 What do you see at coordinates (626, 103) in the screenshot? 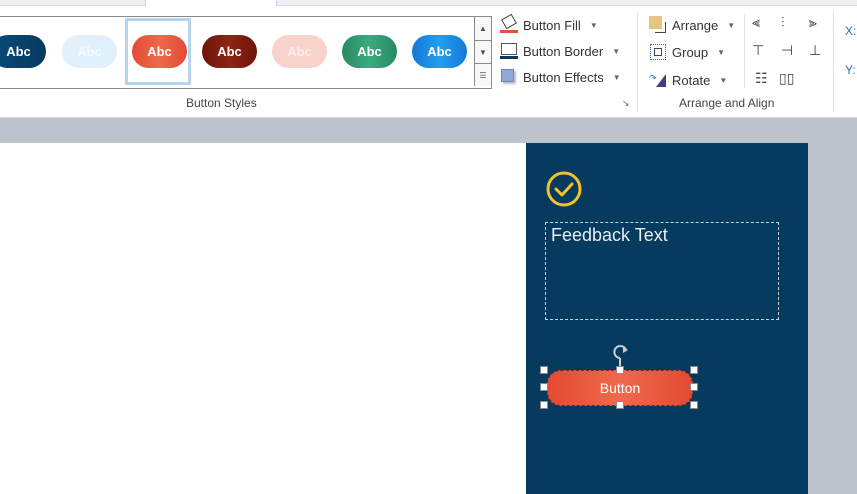
I see `dialog-launcher-icon: ↘` at bounding box center [626, 103].